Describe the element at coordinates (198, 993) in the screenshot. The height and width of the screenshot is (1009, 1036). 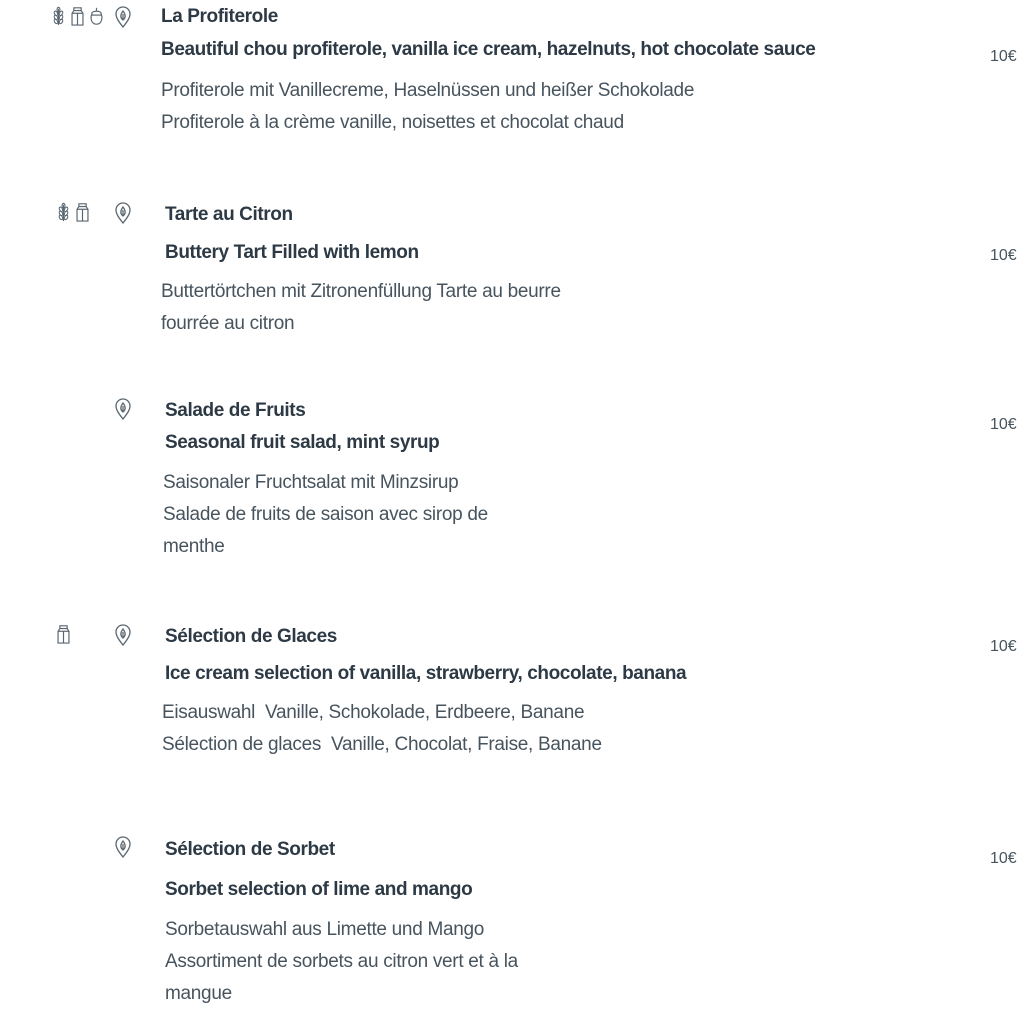
I see `item-description-fr-continued: mangue` at that location.